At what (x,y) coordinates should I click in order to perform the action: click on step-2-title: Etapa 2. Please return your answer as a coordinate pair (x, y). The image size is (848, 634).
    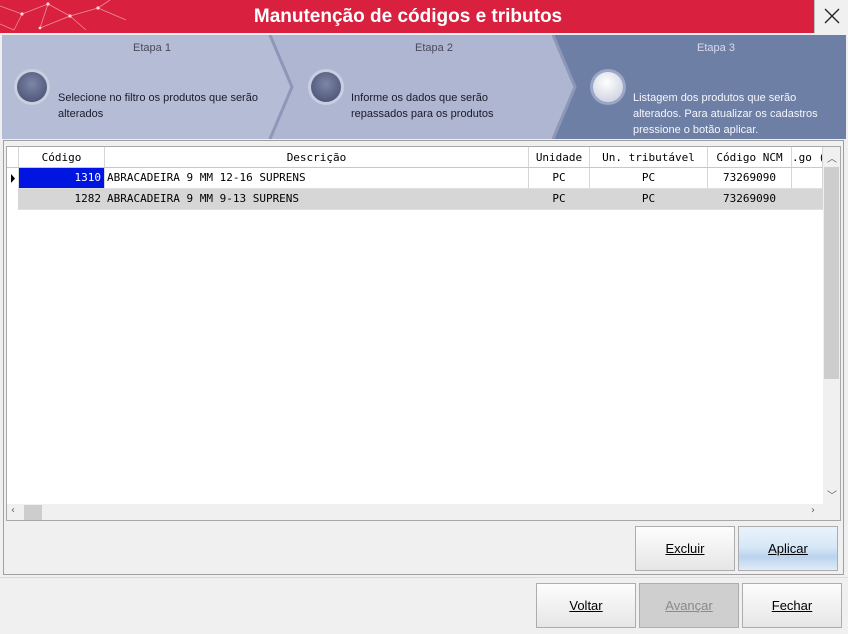
    Looking at the image, I should click on (434, 48).